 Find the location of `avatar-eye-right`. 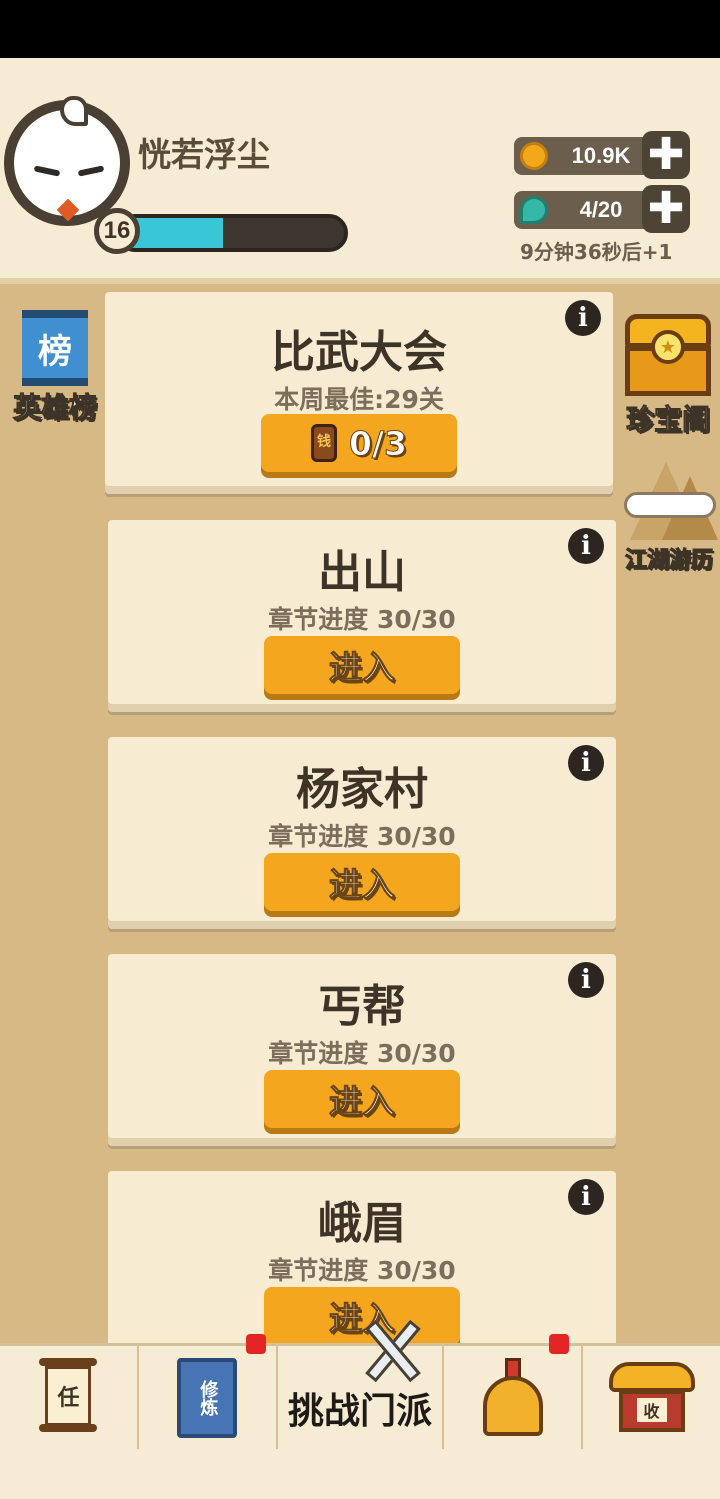

avatar-eye-right is located at coordinates (91, 171).